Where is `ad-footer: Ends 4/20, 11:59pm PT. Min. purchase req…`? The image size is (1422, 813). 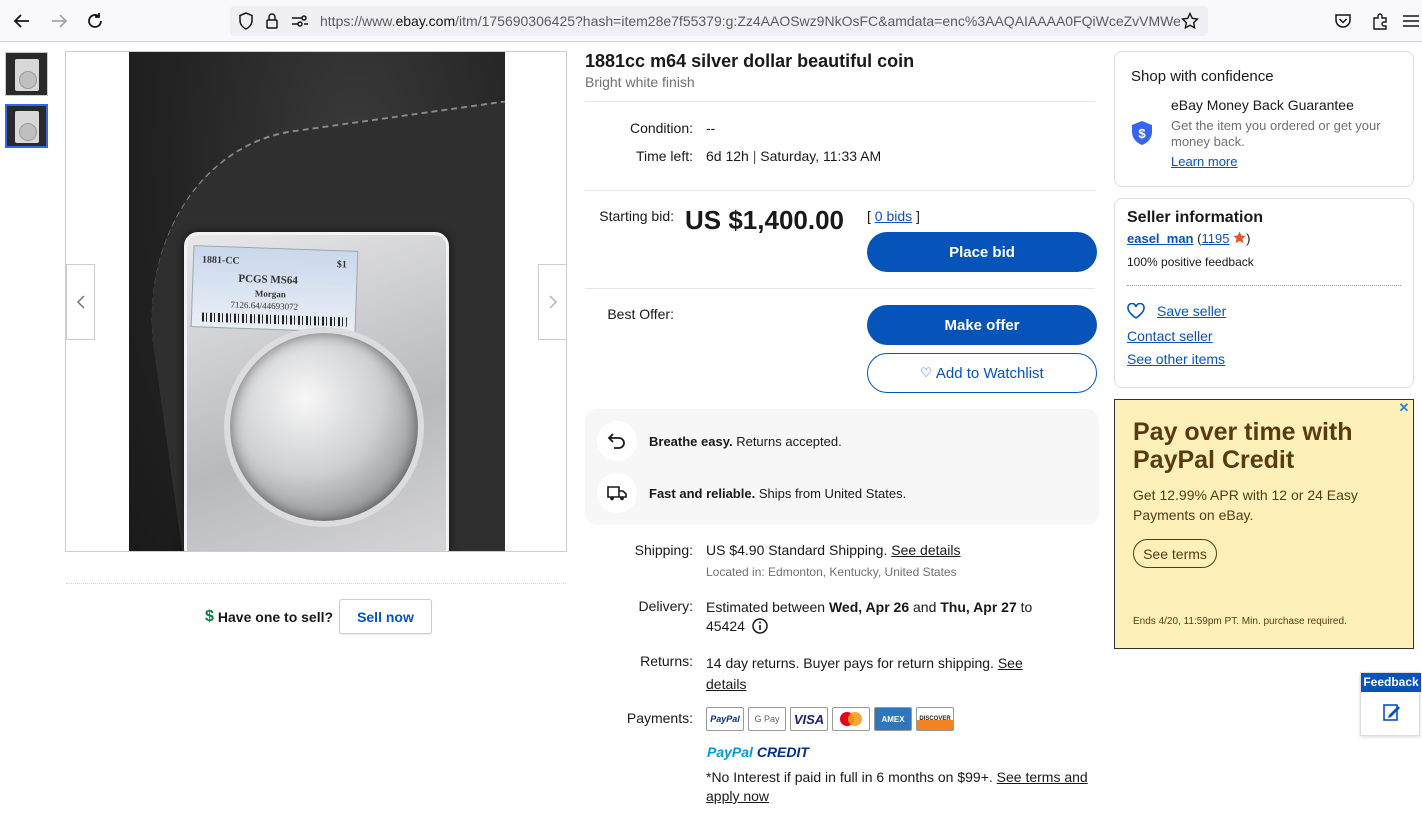 ad-footer: Ends 4/20, 11:59pm PT. Min. purchase req… is located at coordinates (1240, 621).